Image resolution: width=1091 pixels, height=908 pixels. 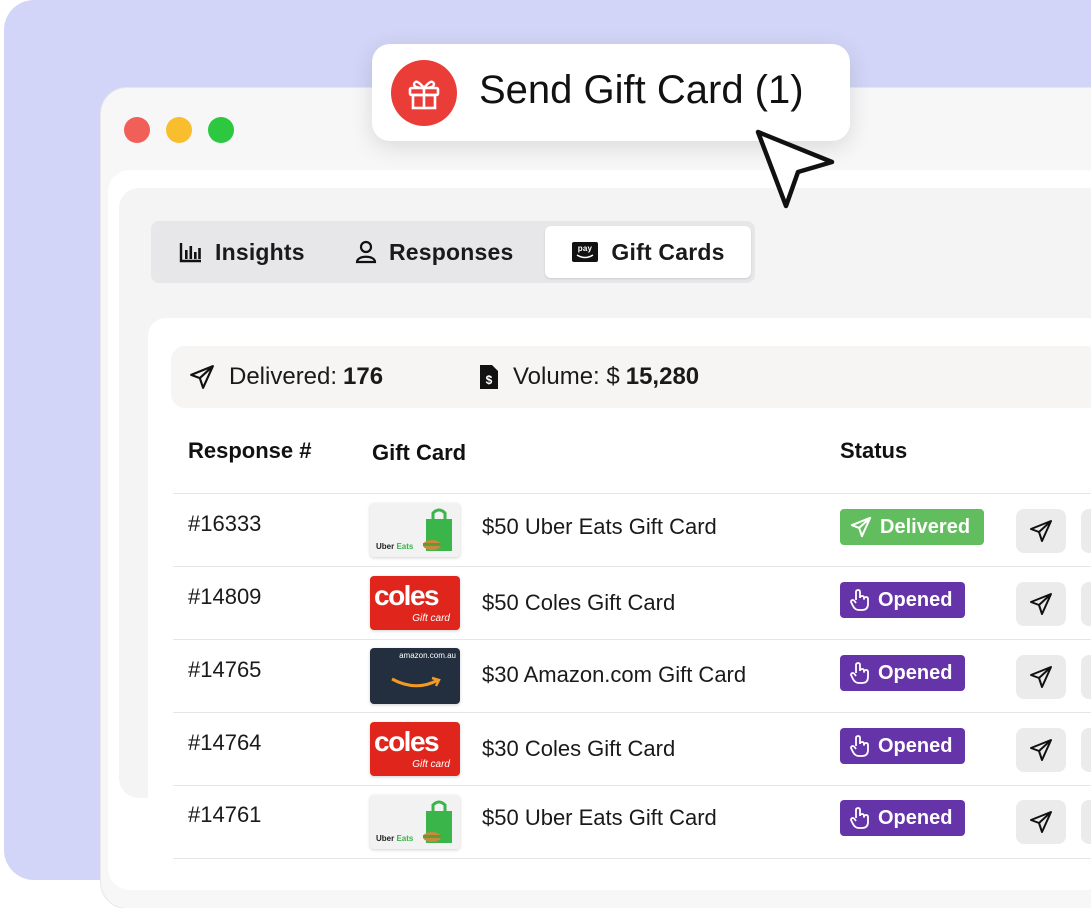 What do you see at coordinates (363, 376) in the screenshot?
I see `delivered-value: 176` at bounding box center [363, 376].